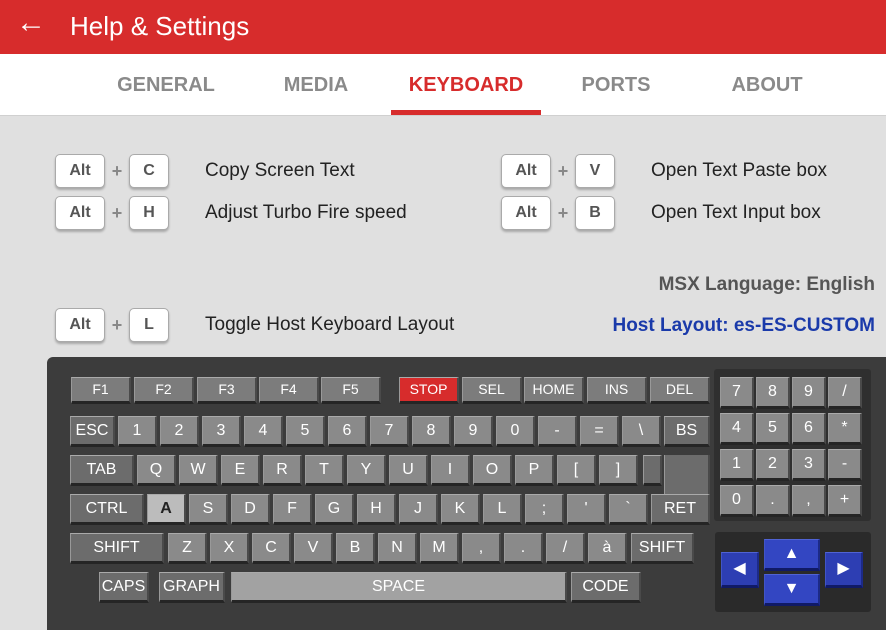  Describe the element at coordinates (102, 470) in the screenshot. I see `key-tab: TAB` at that location.